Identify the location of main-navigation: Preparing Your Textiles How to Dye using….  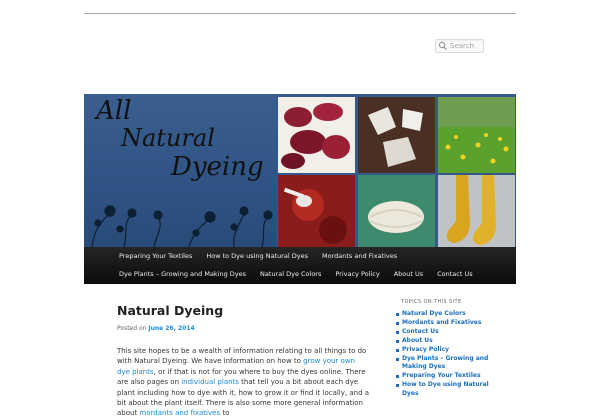
(300, 265).